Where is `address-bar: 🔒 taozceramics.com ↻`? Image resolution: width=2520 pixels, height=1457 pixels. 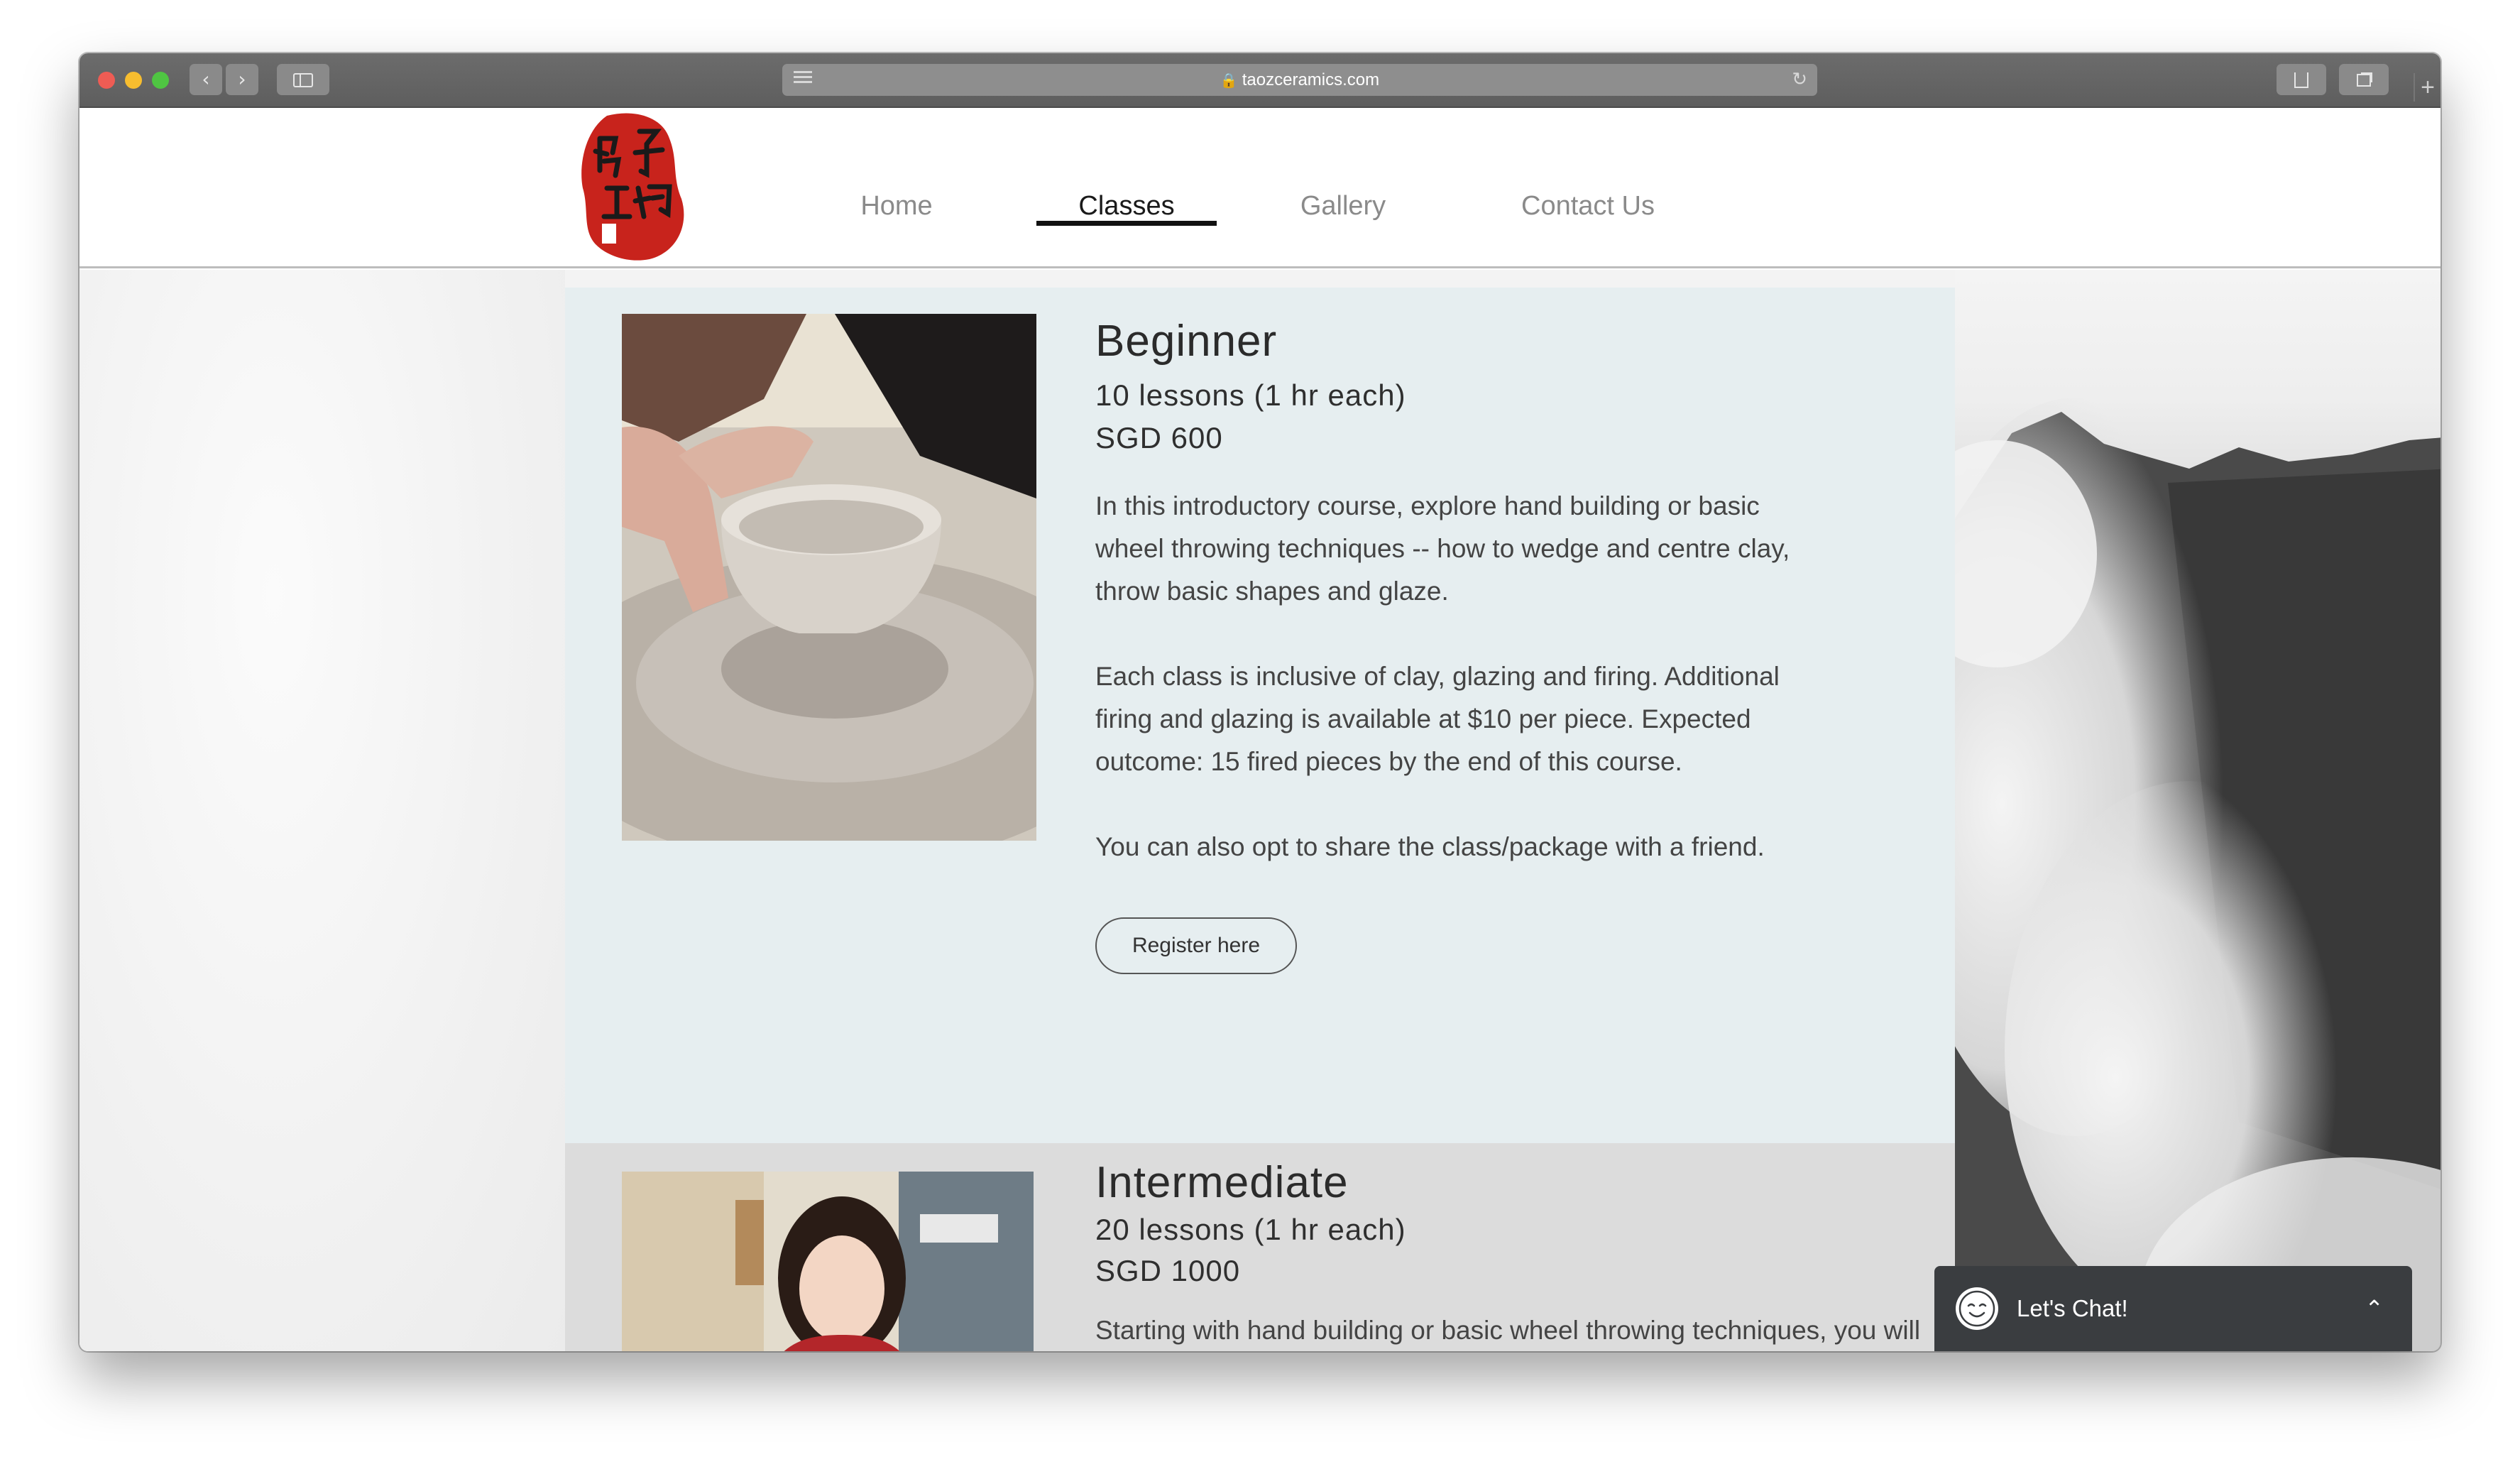
address-bar: 🔒 taozceramics.com ↻ is located at coordinates (1300, 80).